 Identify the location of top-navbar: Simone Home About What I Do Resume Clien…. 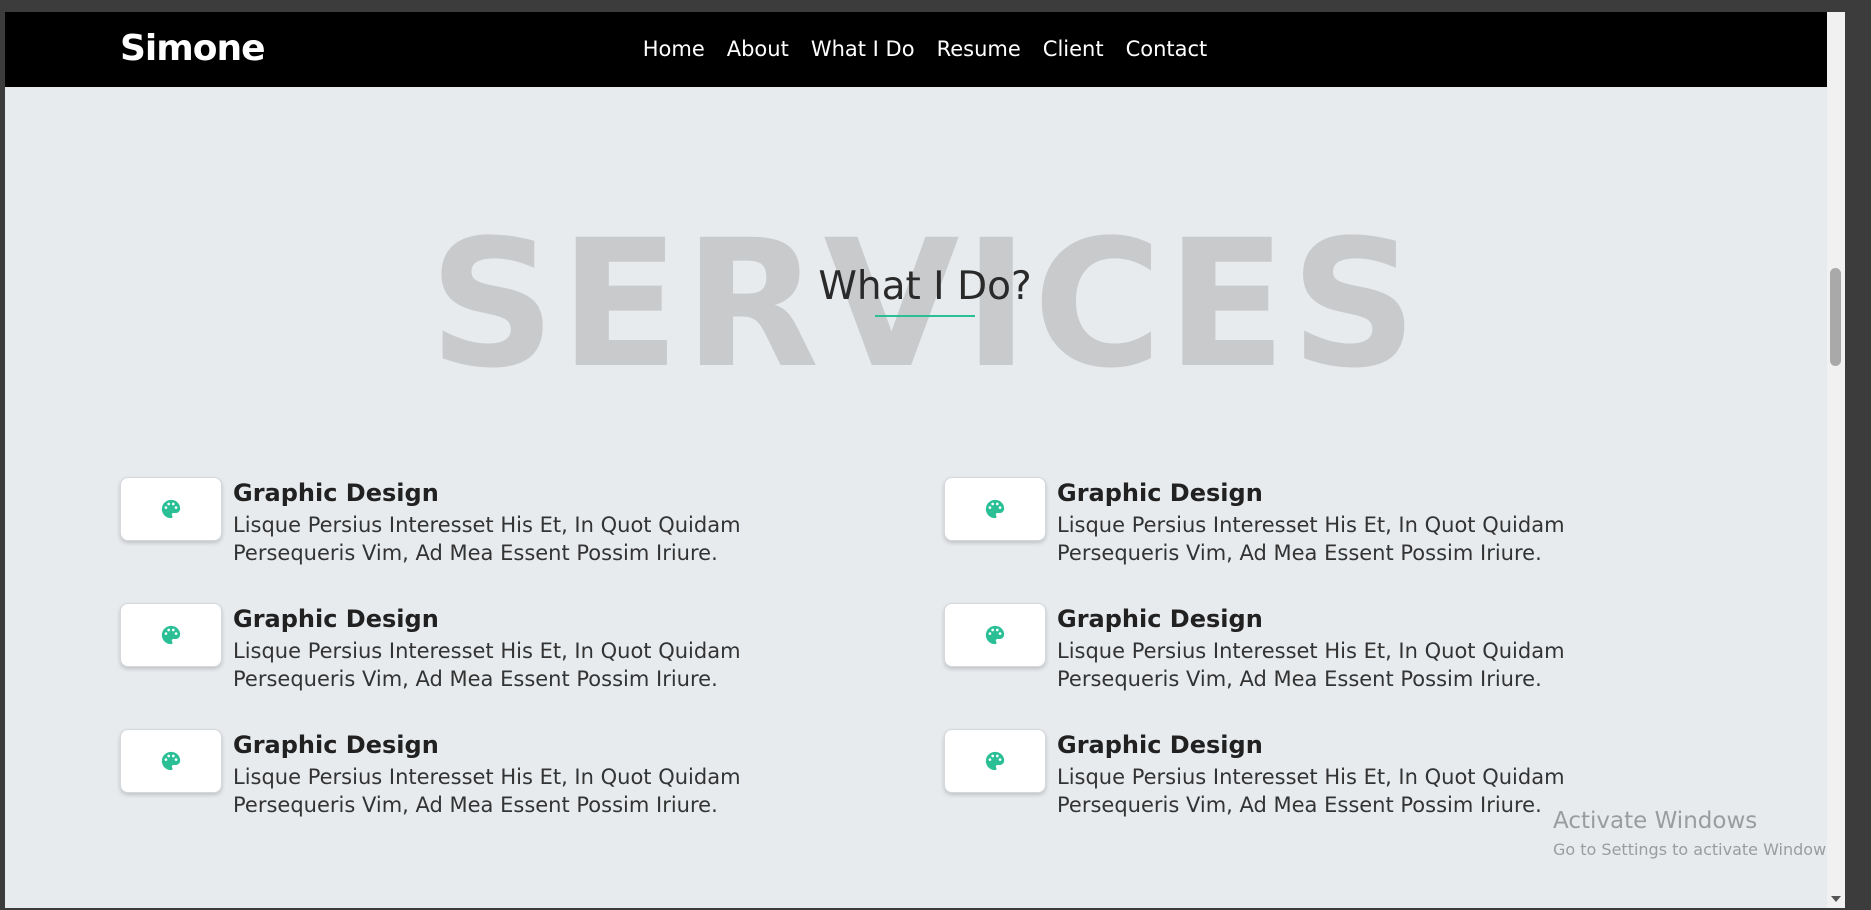
(925, 49).